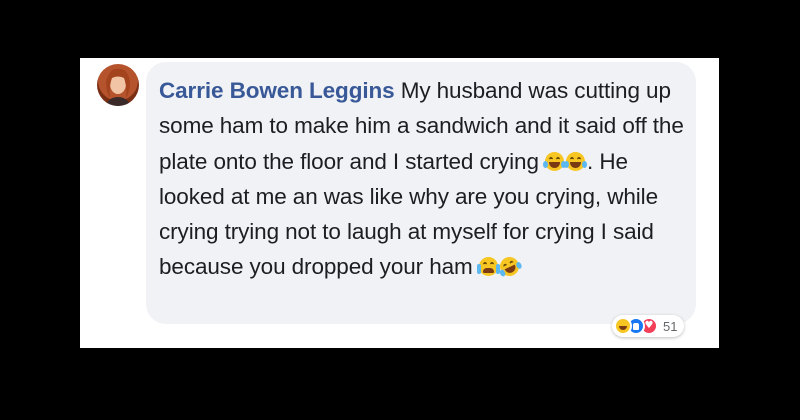  What do you see at coordinates (623, 326) in the screenshot?
I see `haha-reaction-icon` at bounding box center [623, 326].